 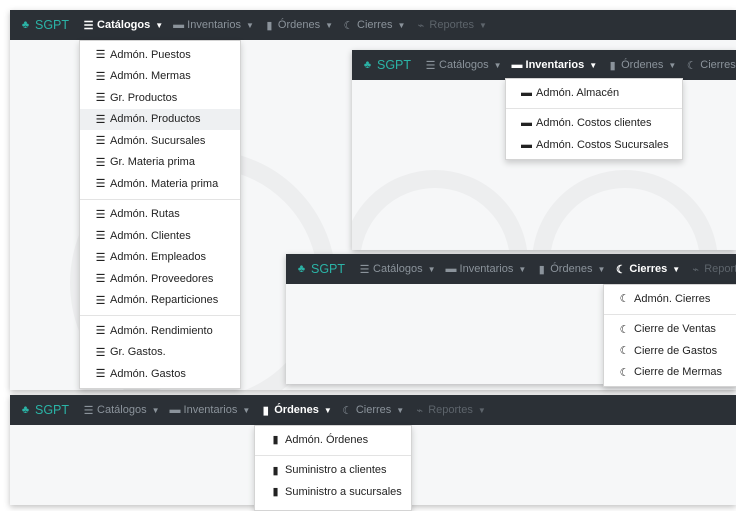 What do you see at coordinates (160, 141) in the screenshot?
I see `menu-item: ☰ Admón. Sucursales` at bounding box center [160, 141].